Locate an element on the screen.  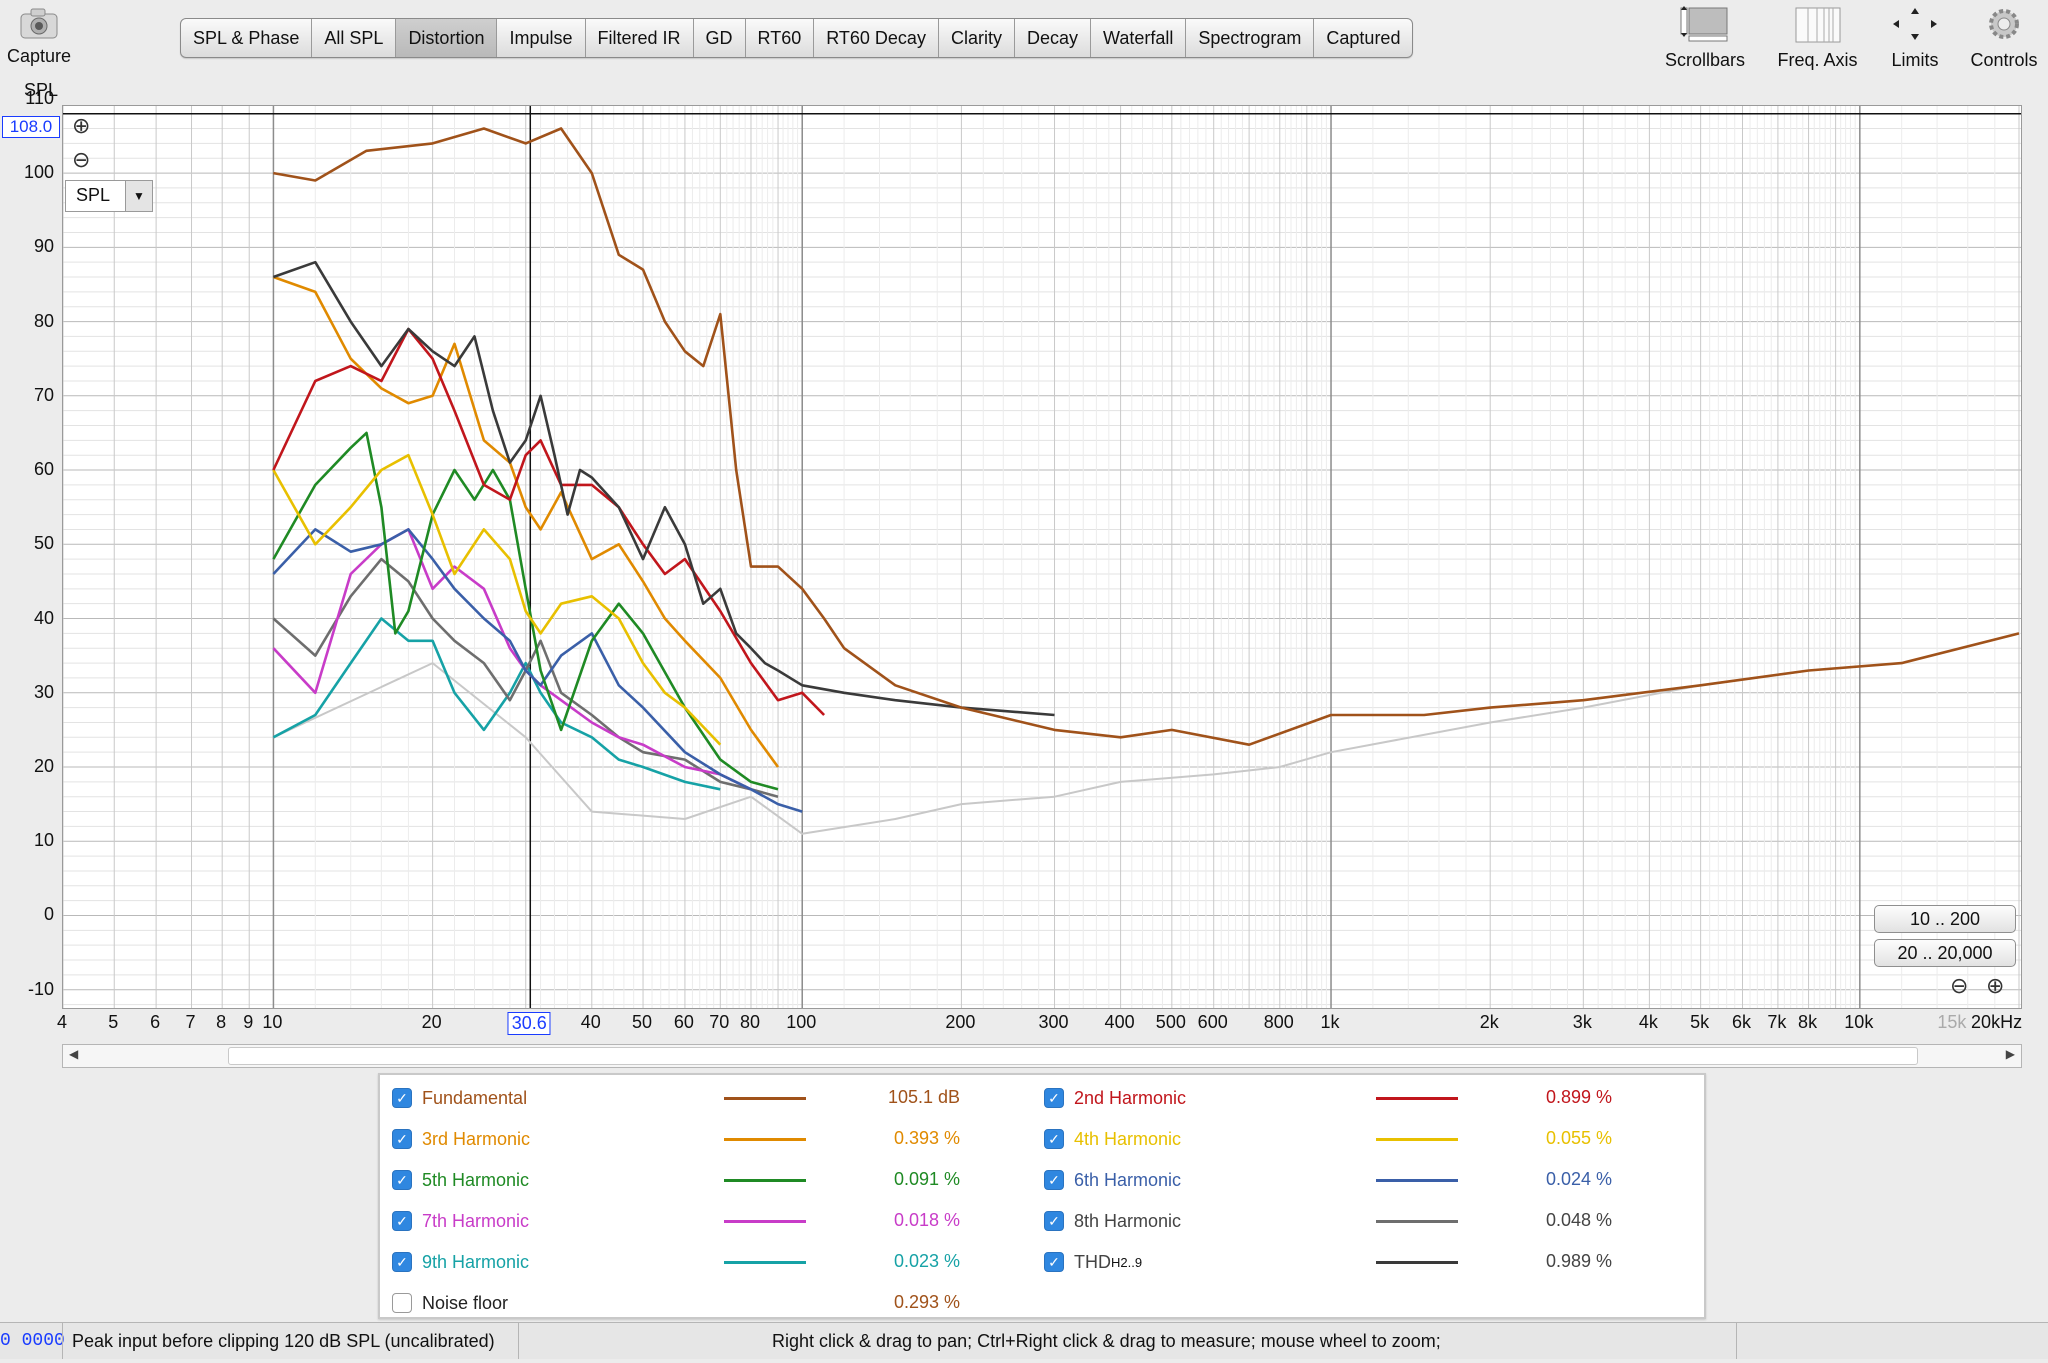
scrollbars-button: Scrollbars is located at coordinates (1705, 37).